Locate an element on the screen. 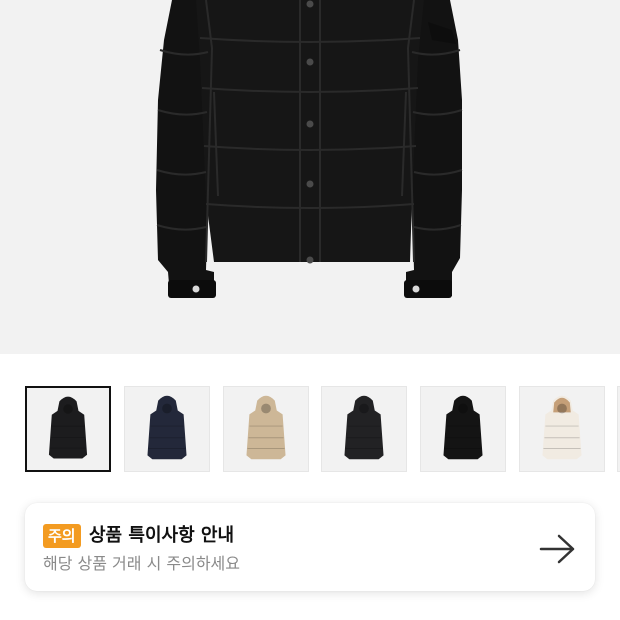 The image size is (620, 620). white-jacket-thumbnail is located at coordinates (562, 429).